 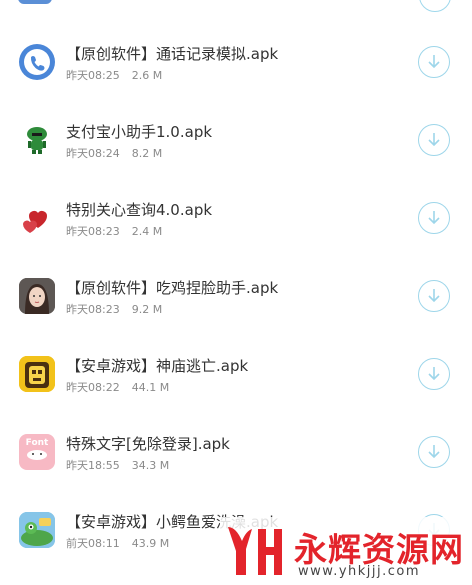 I want to click on list-item: 【安卓游戏】神庙逃亡.apk 昨天08:22 44.1 M, so click(x=236, y=373).